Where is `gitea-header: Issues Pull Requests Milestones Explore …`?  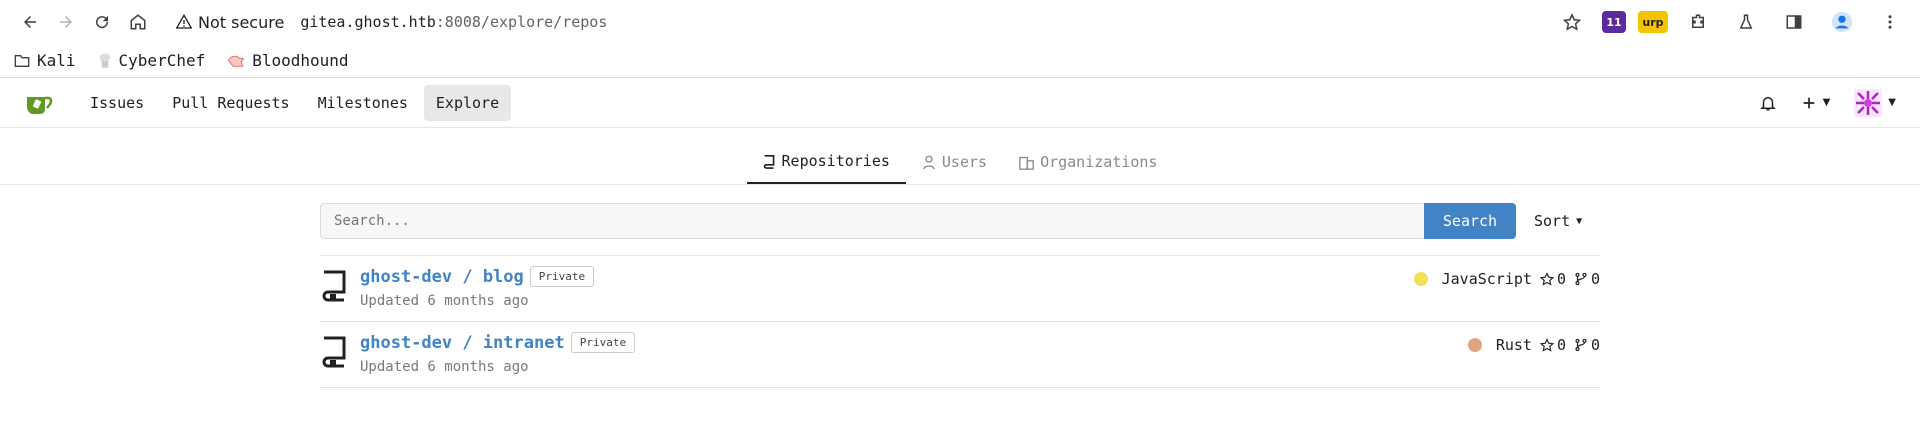
gitea-header: Issues Pull Requests Milestones Explore … is located at coordinates (960, 103).